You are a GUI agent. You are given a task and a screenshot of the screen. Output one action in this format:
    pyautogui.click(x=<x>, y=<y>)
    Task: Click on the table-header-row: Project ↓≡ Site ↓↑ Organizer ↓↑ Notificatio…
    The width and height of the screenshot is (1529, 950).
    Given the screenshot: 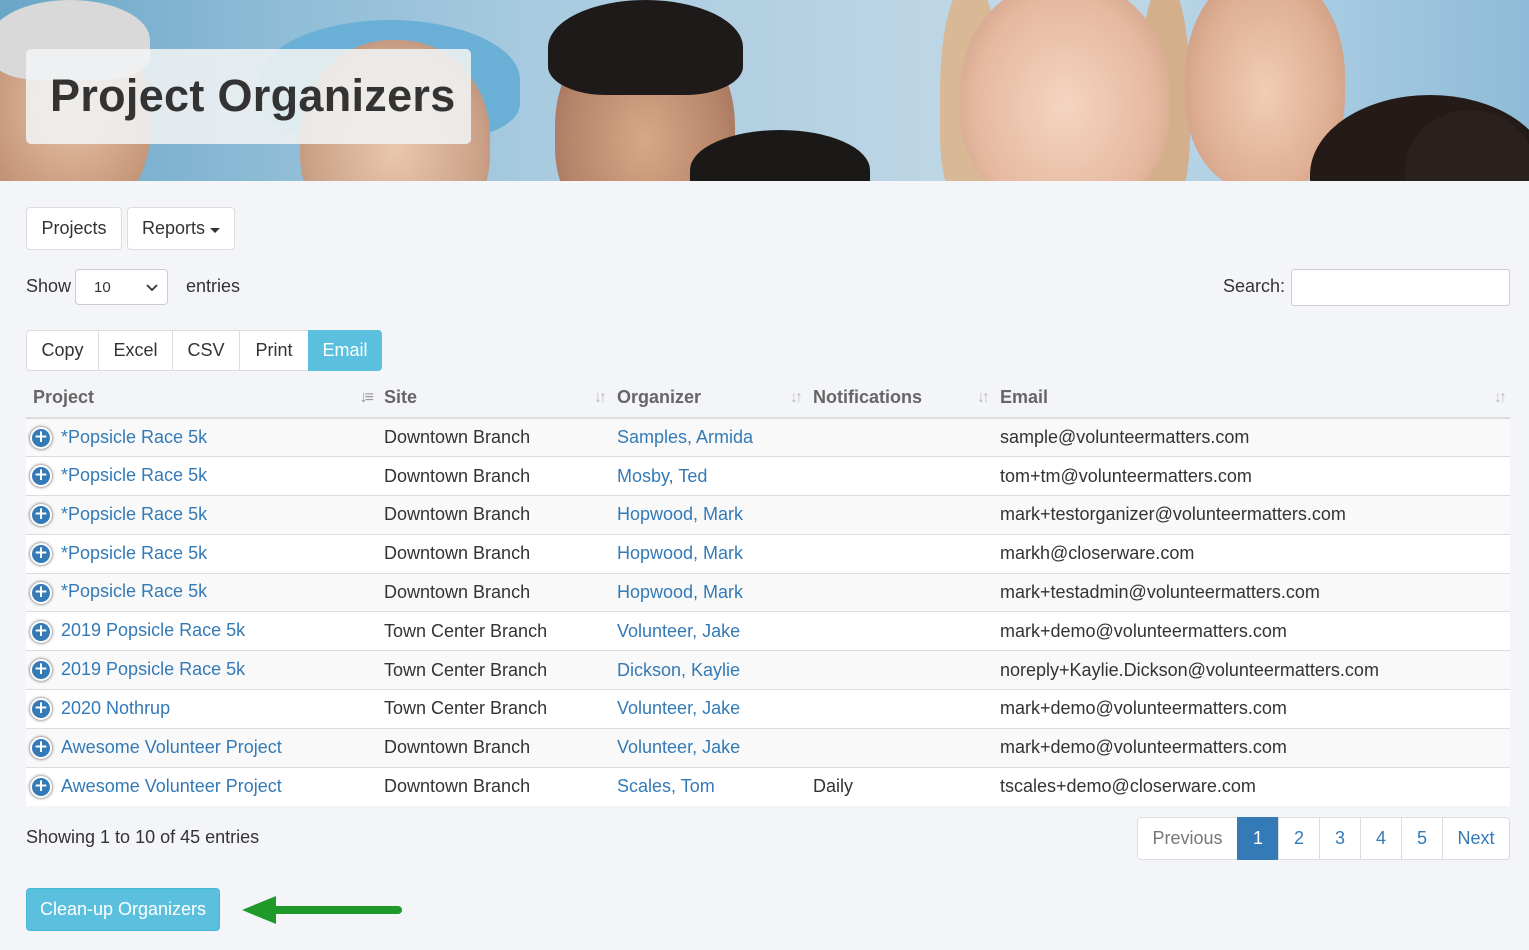 What is the action you would take?
    pyautogui.click(x=768, y=398)
    